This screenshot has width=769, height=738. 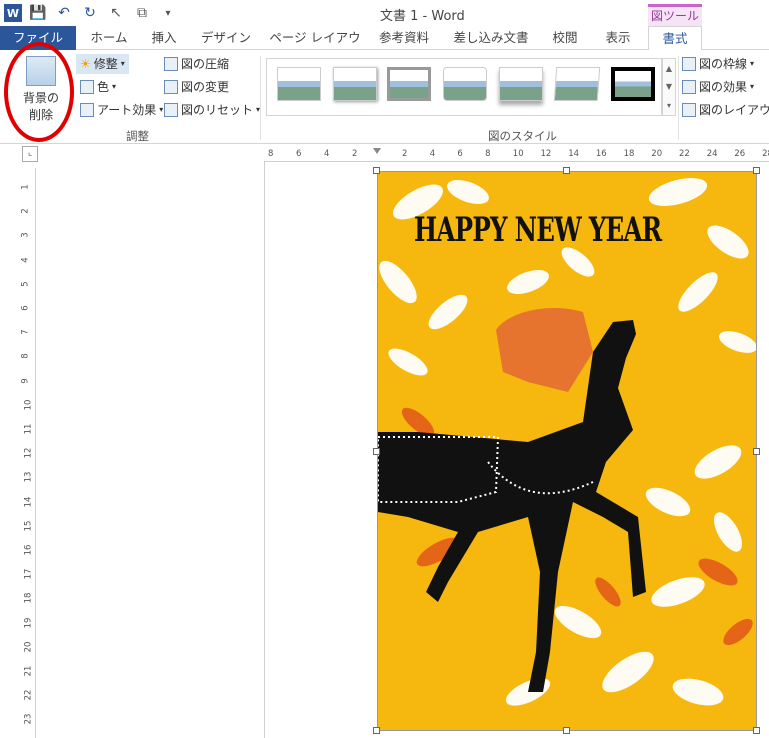 What do you see at coordinates (116, 13) in the screenshot?
I see `pointer-icon: ↖` at bounding box center [116, 13].